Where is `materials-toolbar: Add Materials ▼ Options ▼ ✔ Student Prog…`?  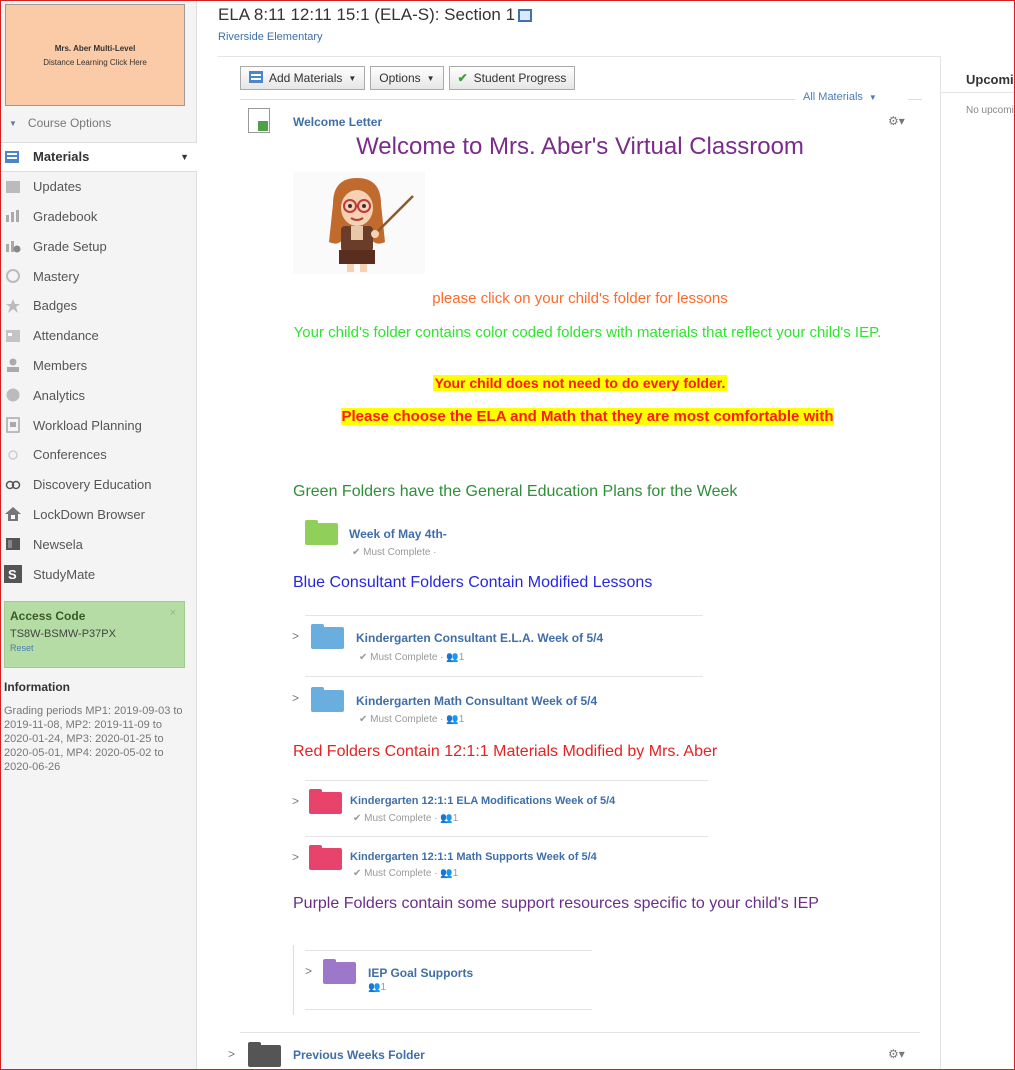
materials-toolbar: Add Materials ▼ Options ▼ ✔ Student Prog… is located at coordinates (408, 78).